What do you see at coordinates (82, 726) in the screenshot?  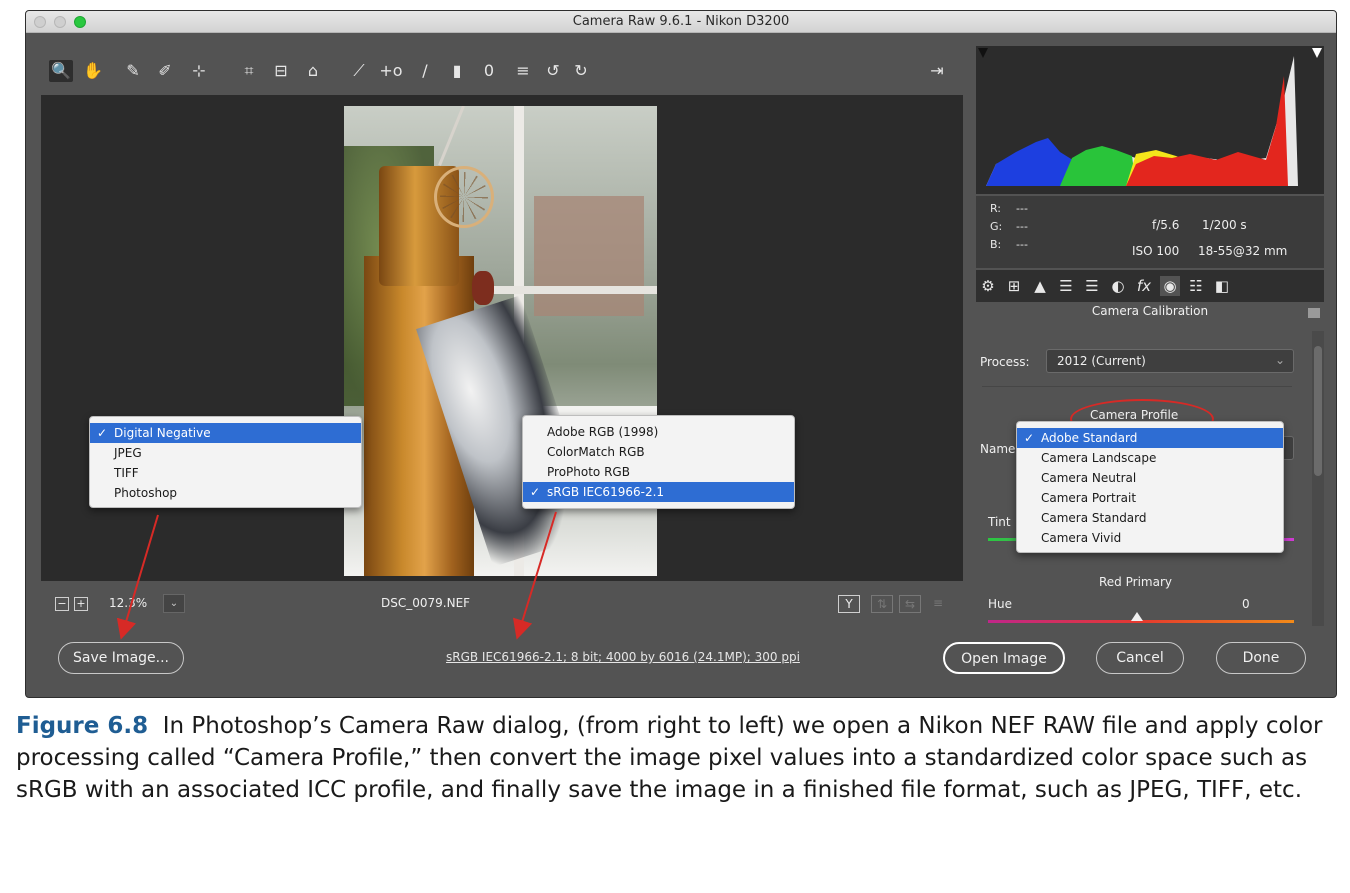 I see `figure-number: Figure 6.8` at bounding box center [82, 726].